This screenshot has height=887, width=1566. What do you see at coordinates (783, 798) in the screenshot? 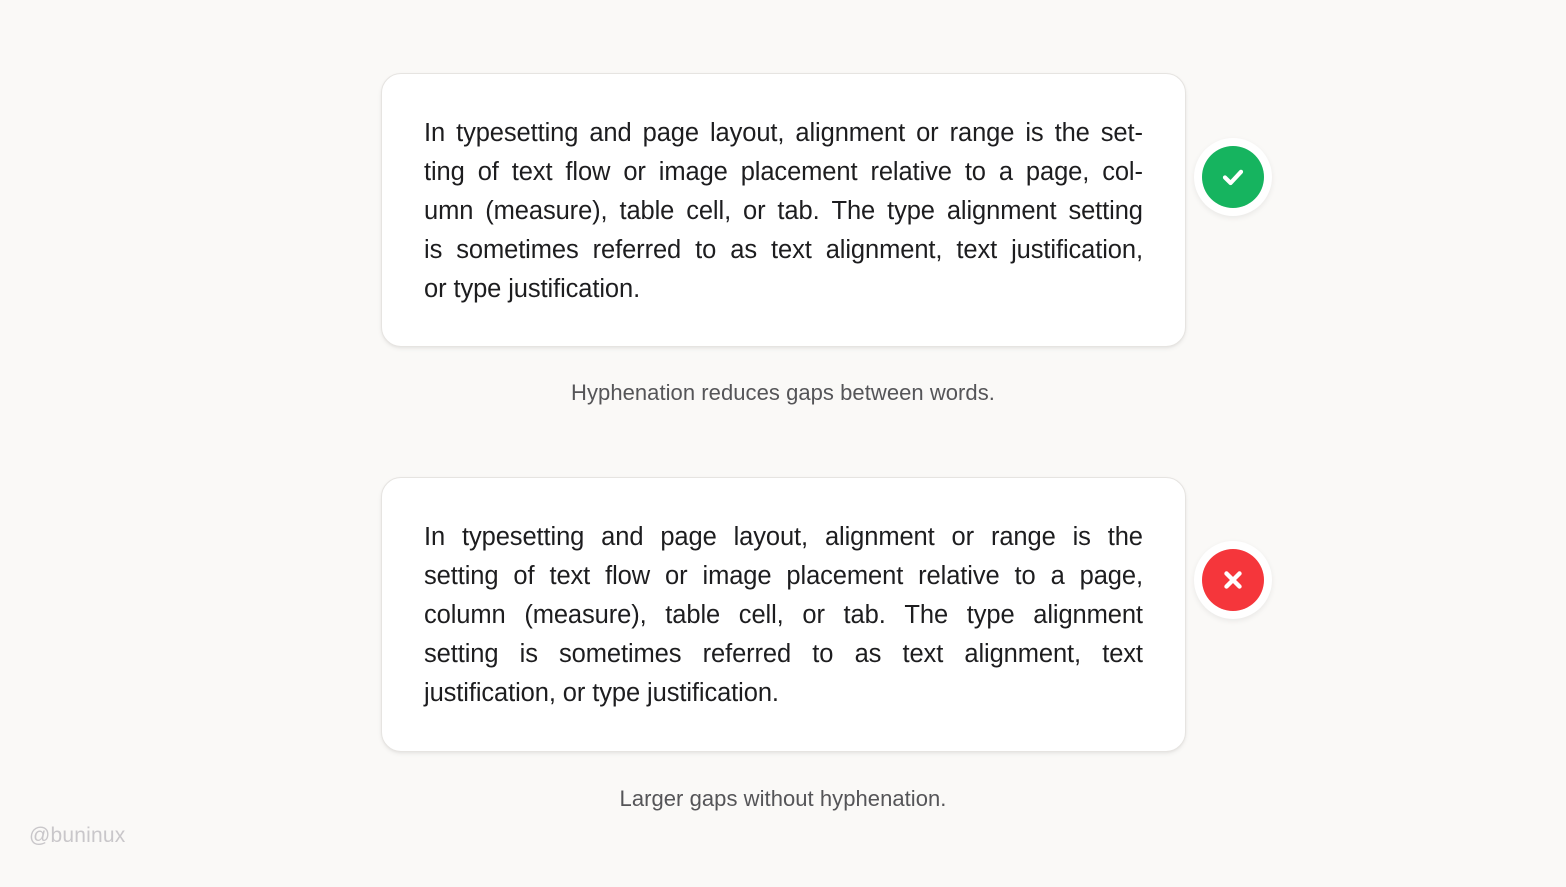
I see `caption-not-hyphenated: Larger gaps without hyphenation.` at bounding box center [783, 798].